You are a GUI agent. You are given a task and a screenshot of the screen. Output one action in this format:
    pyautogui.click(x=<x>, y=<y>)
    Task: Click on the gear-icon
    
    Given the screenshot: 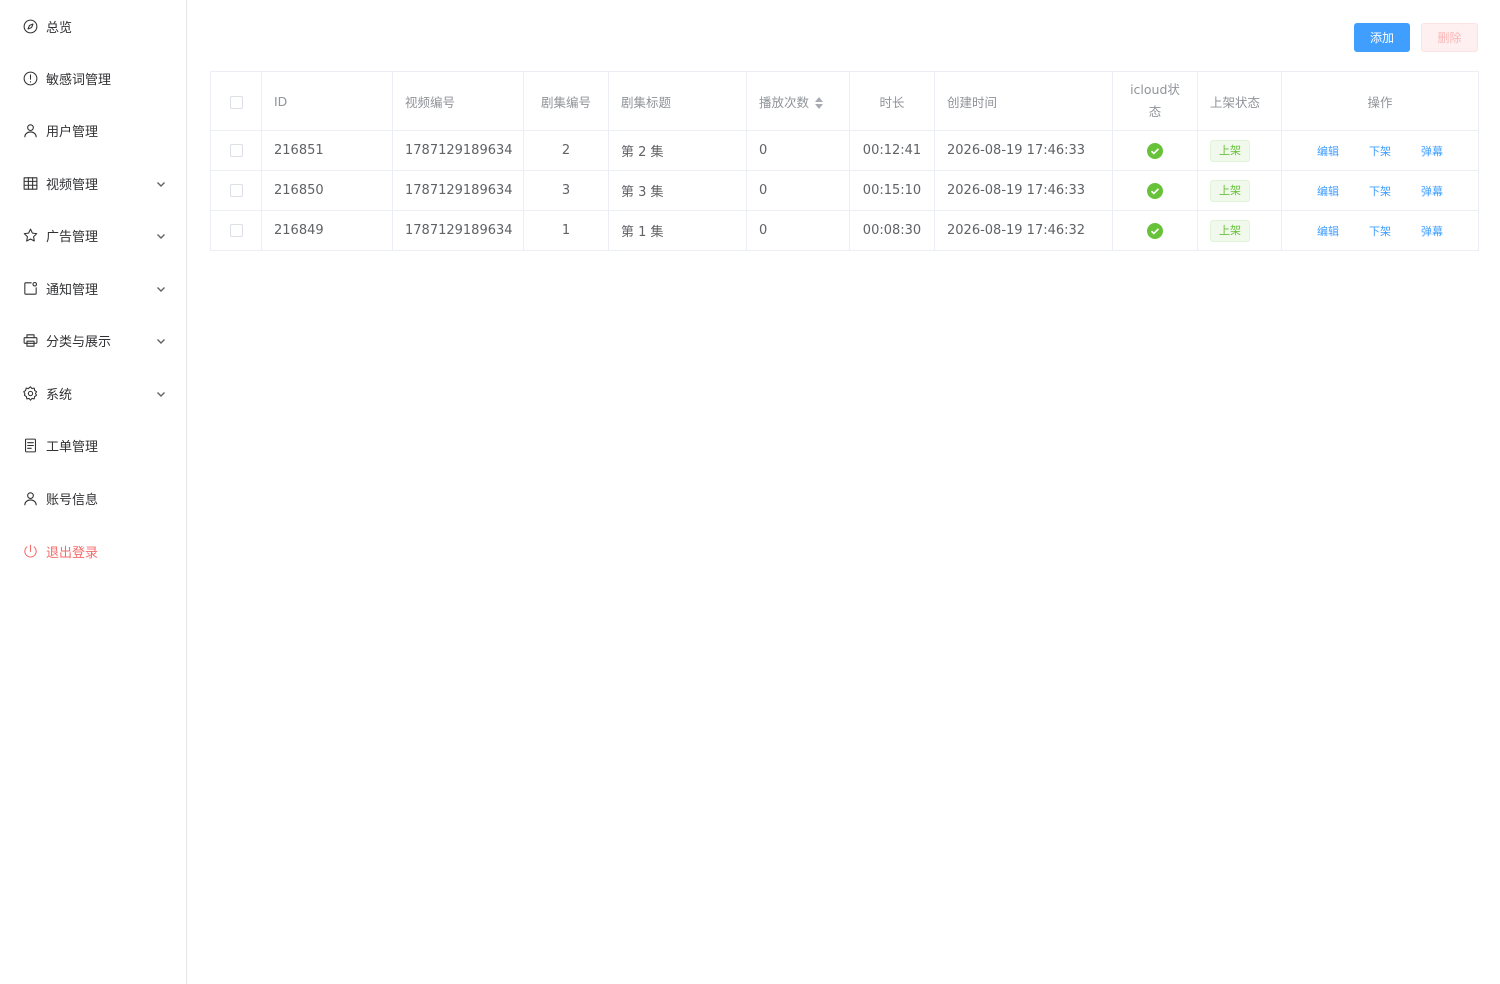 What is the action you would take?
    pyautogui.click(x=30, y=393)
    